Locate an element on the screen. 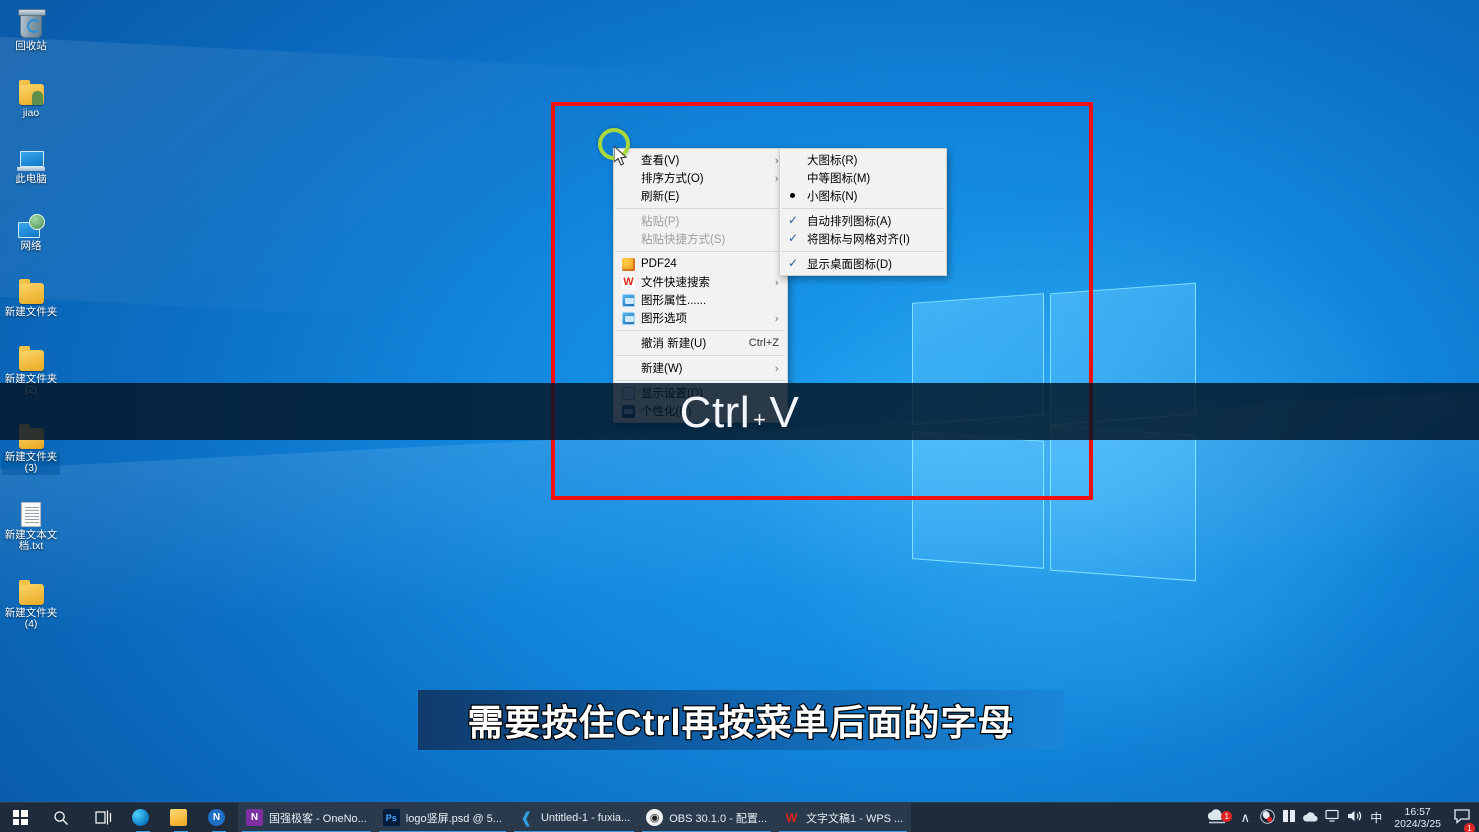 The width and height of the screenshot is (1479, 832). menu-item-label: 查看(V) is located at coordinates (660, 161).